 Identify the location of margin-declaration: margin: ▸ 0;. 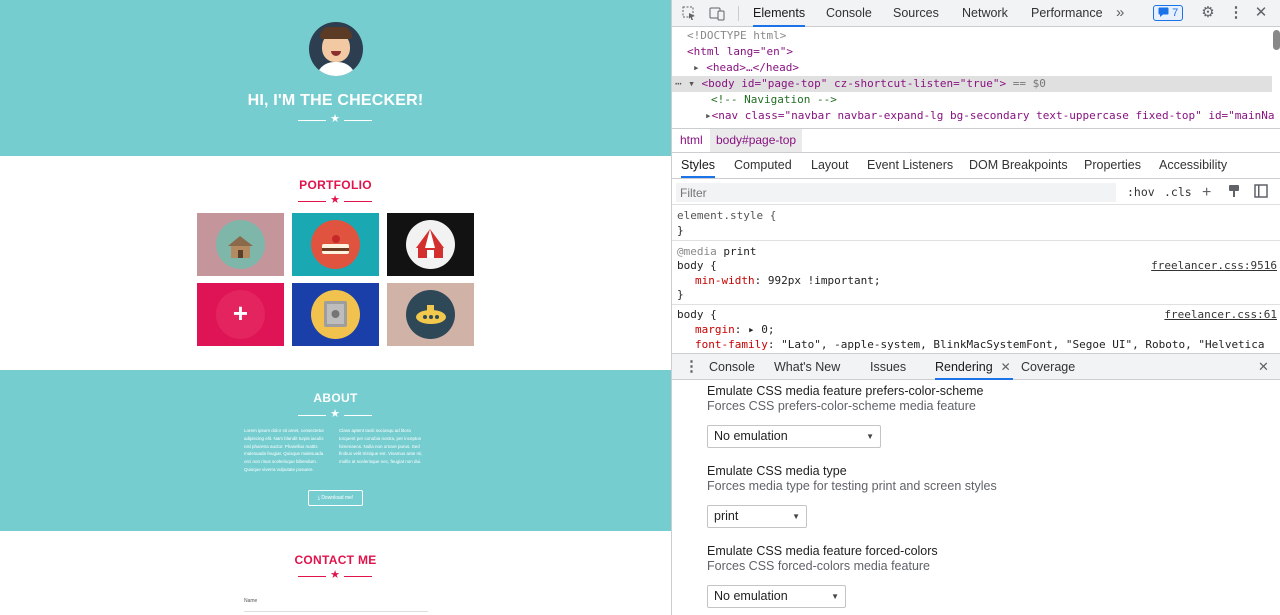
(735, 329).